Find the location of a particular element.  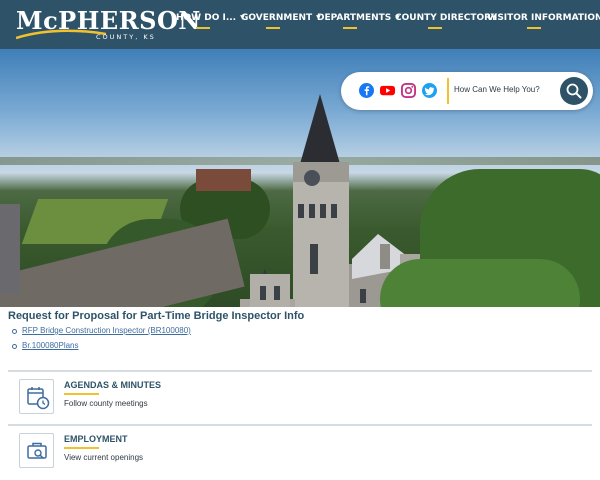

youtube-icon is located at coordinates (387, 90).